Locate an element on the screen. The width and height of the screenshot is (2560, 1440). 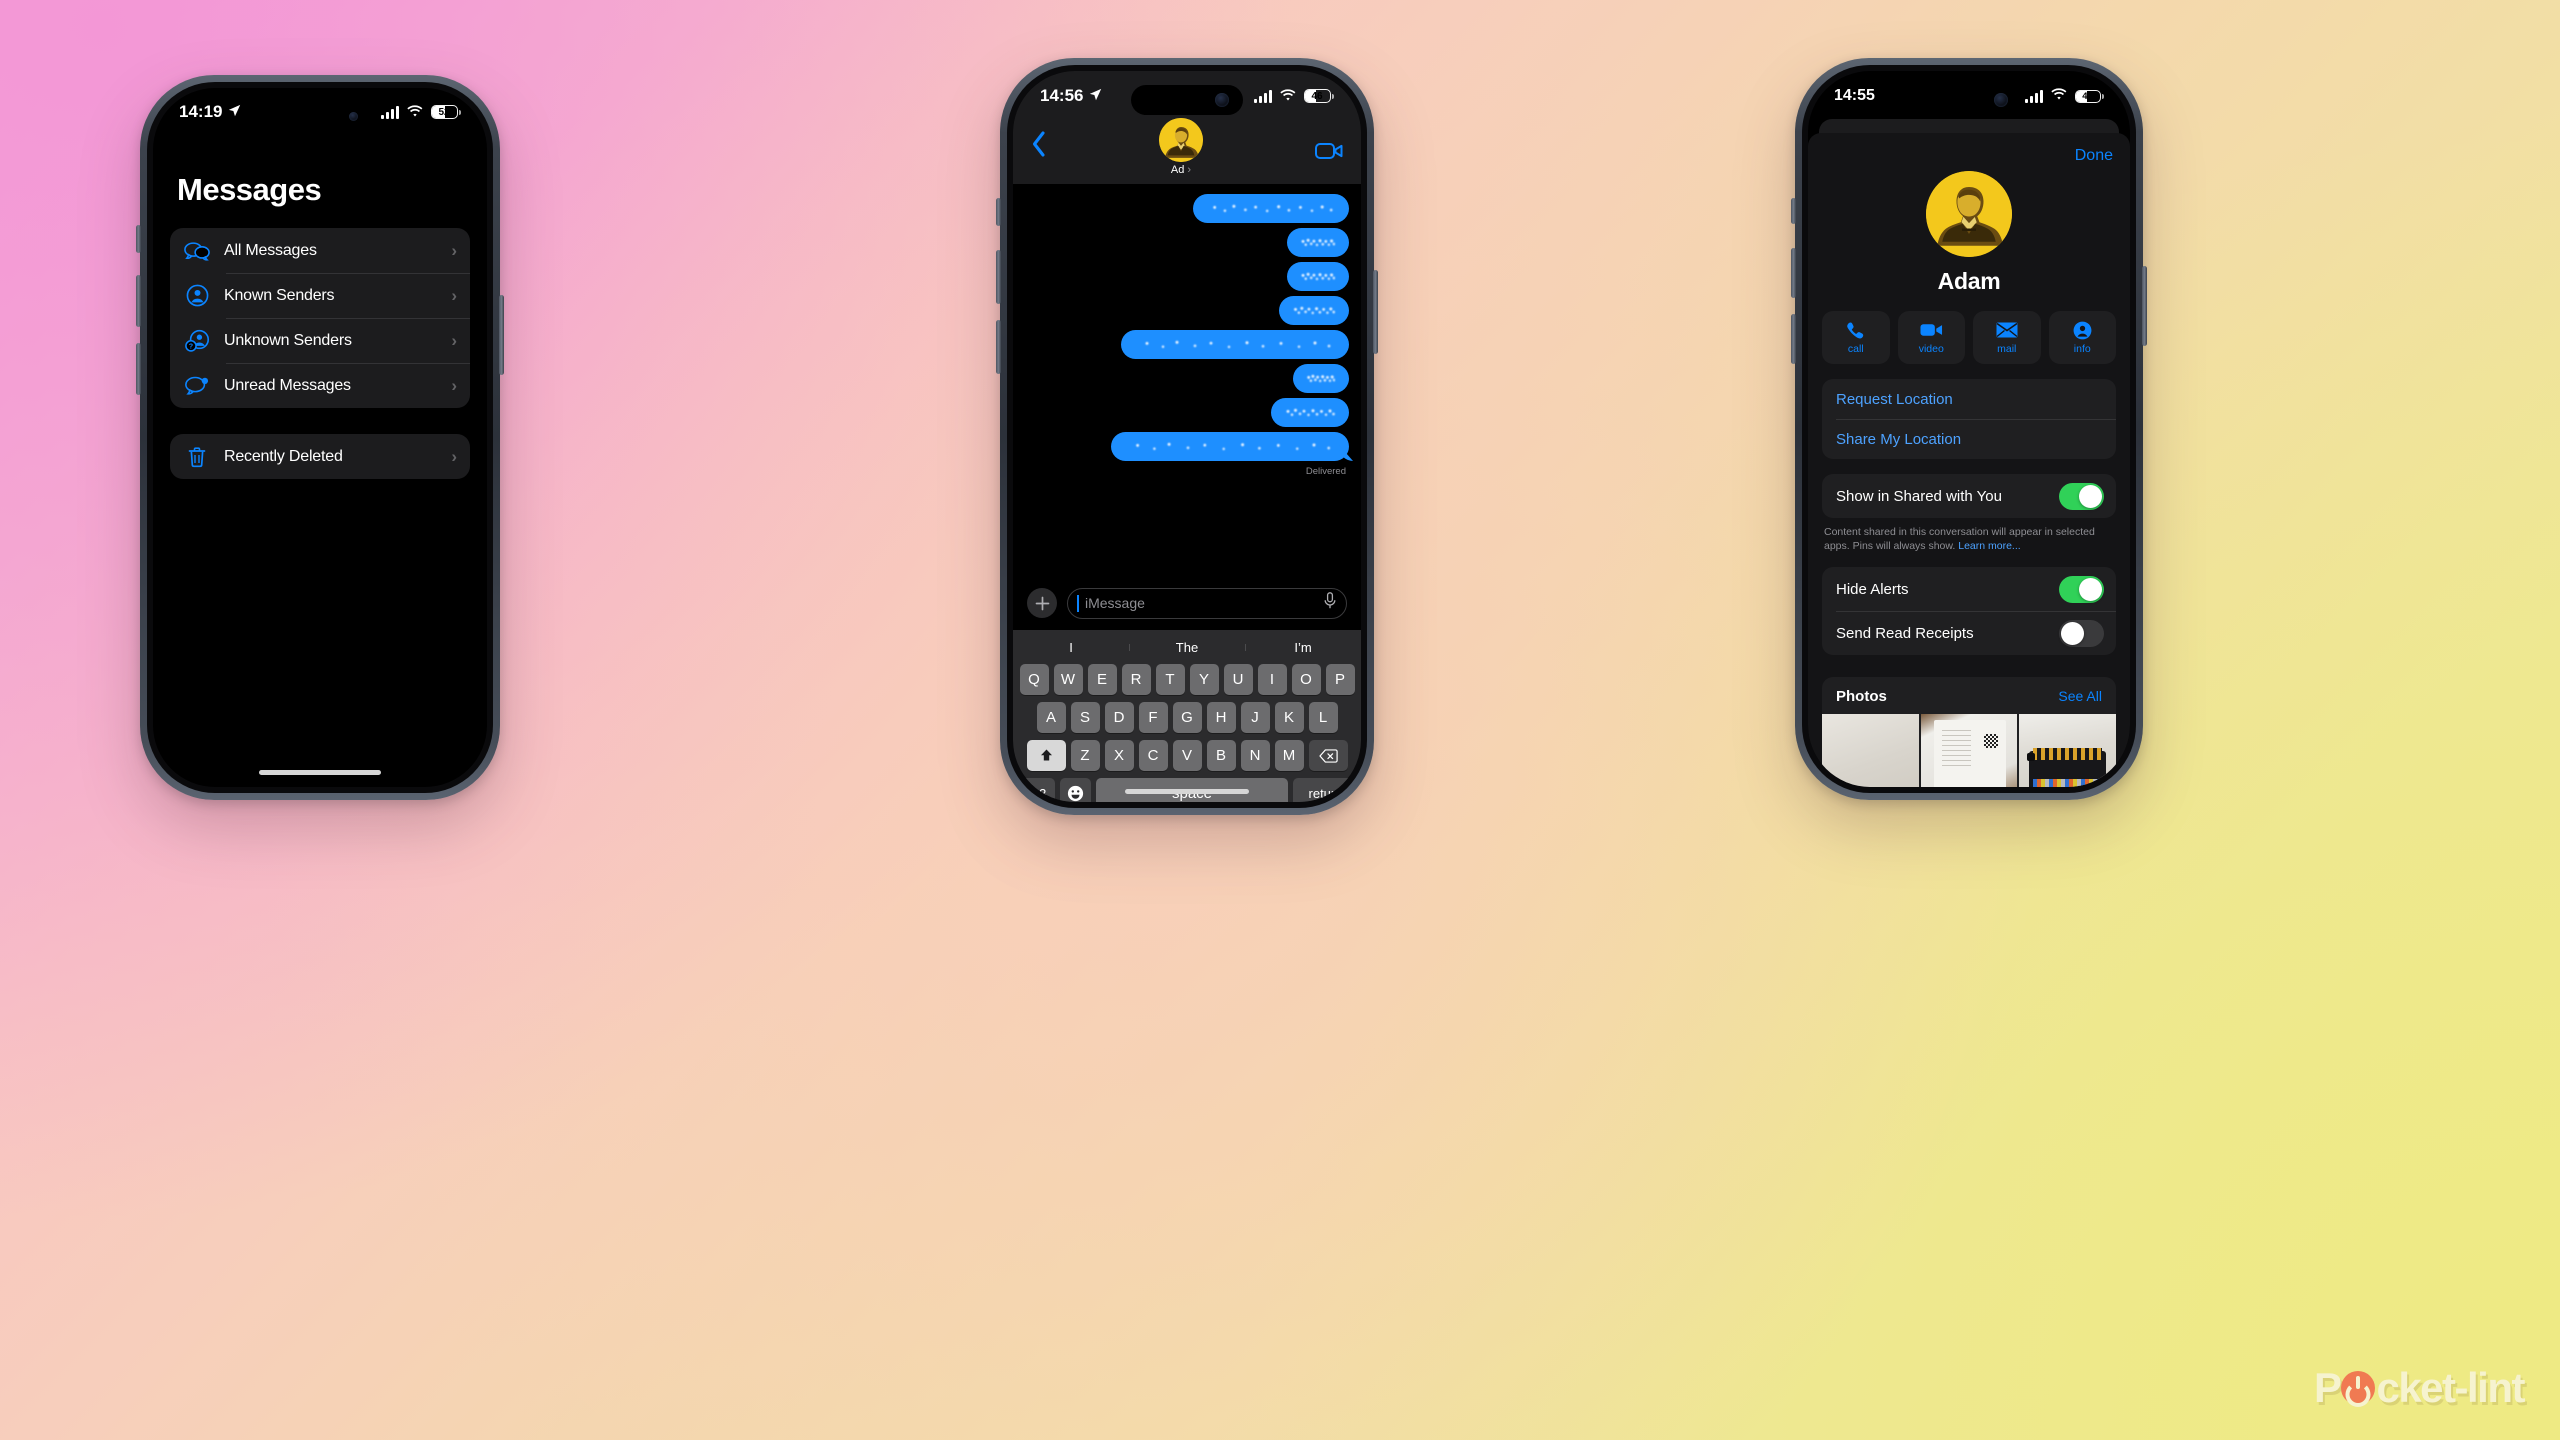
key-d: D is located at coordinates (1119, 717).